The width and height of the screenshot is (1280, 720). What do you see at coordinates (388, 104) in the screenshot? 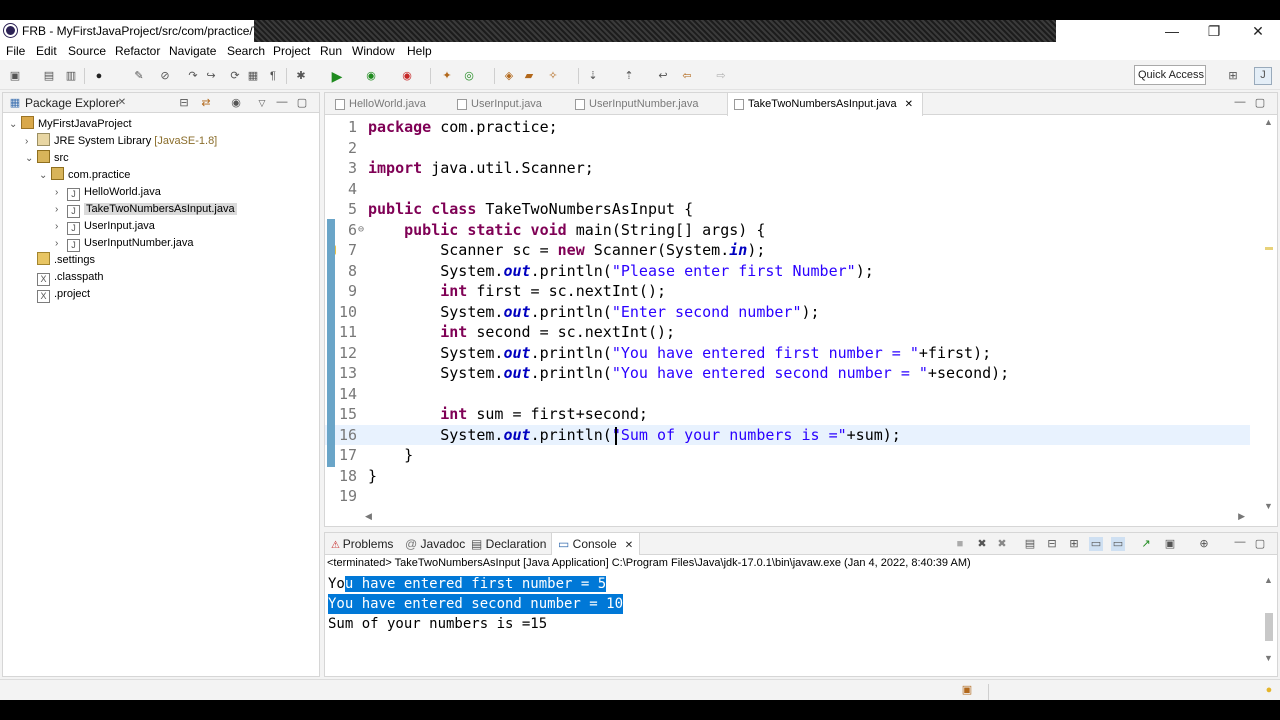
I see `tab-helloworld: HelloWorld.java` at bounding box center [388, 104].